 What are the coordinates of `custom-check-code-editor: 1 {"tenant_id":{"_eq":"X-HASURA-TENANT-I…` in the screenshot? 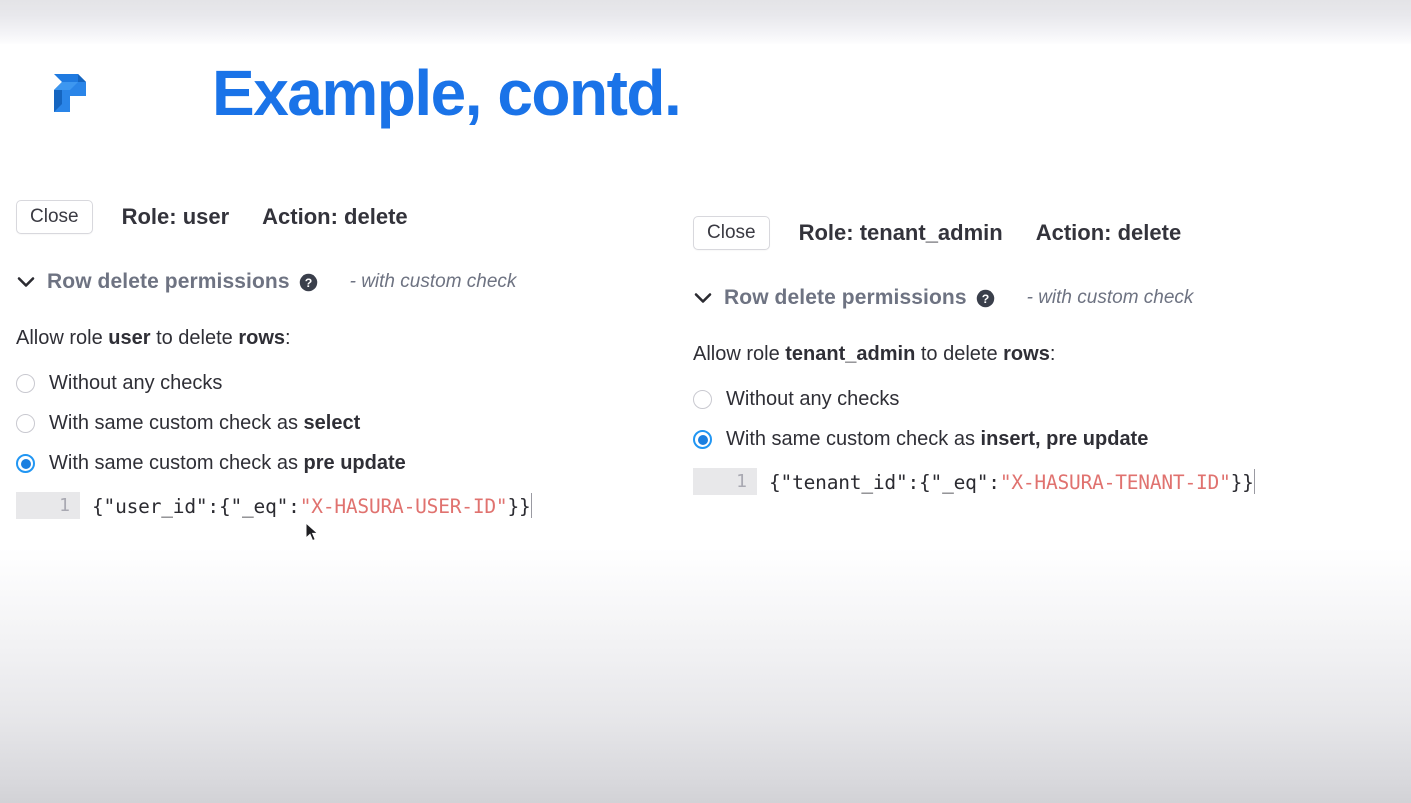 It's located at (974, 481).